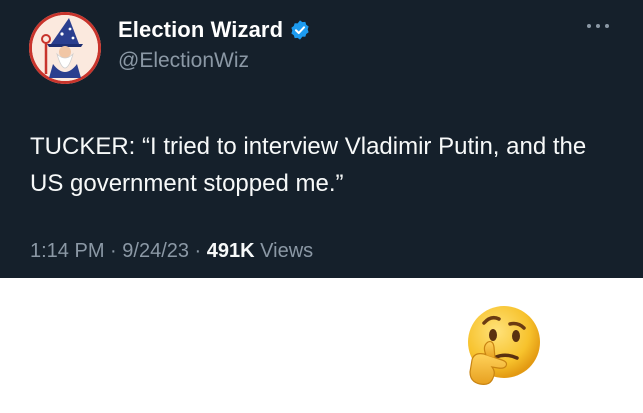 The width and height of the screenshot is (643, 413). Describe the element at coordinates (183, 61) in the screenshot. I see `author-handle: @ElectionWiz` at that location.